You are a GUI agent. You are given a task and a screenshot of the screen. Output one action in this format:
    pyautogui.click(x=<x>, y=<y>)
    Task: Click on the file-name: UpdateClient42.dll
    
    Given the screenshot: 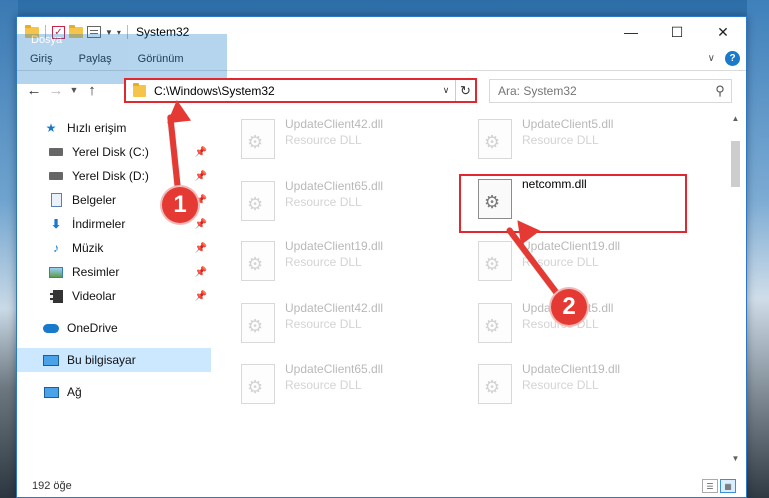 What is the action you would take?
    pyautogui.click(x=334, y=124)
    